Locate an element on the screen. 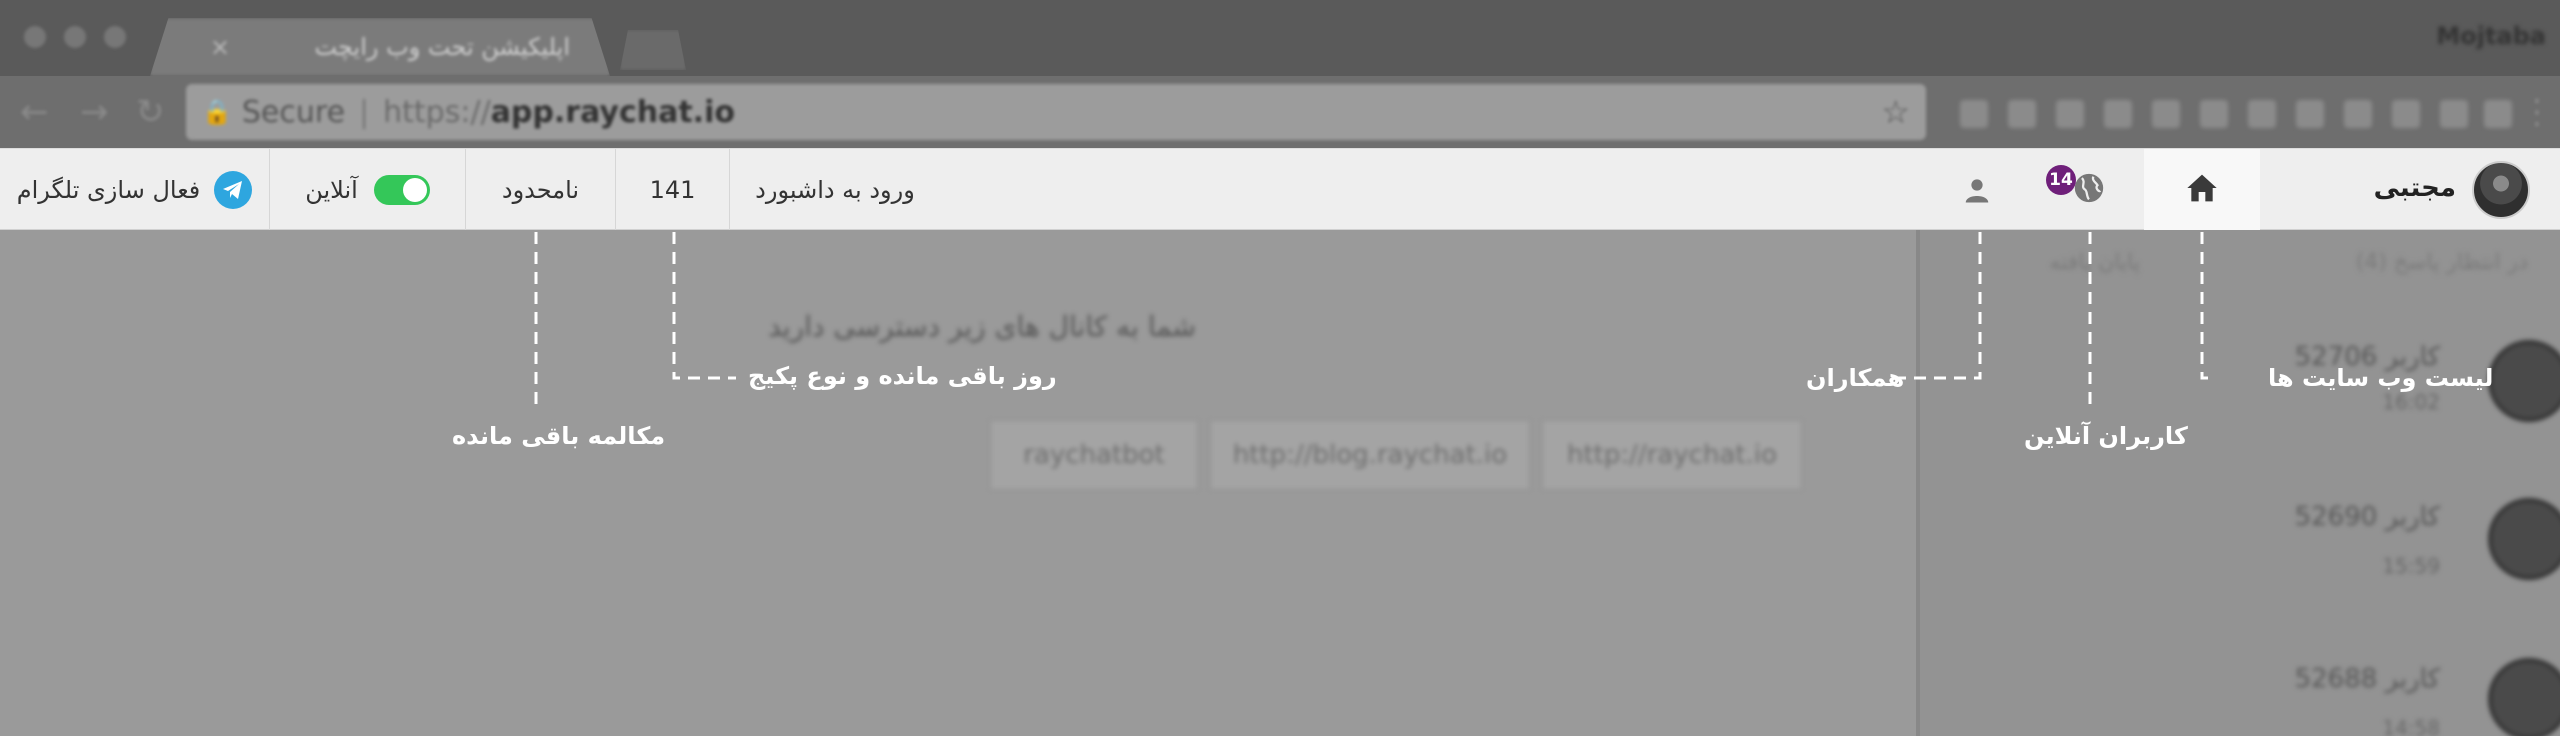 This screenshot has height=736, width=2560. days-package-pointer is located at coordinates (704, 306).